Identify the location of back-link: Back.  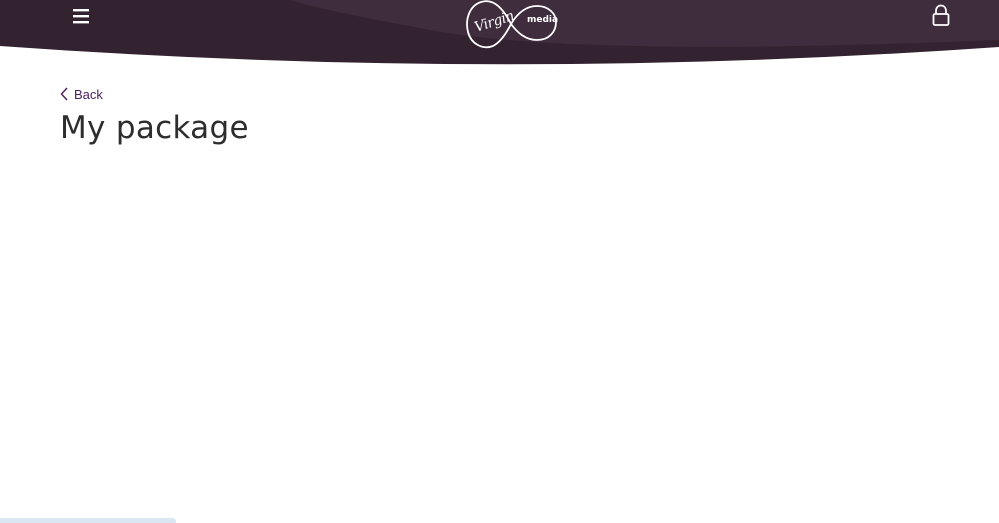
(81, 94).